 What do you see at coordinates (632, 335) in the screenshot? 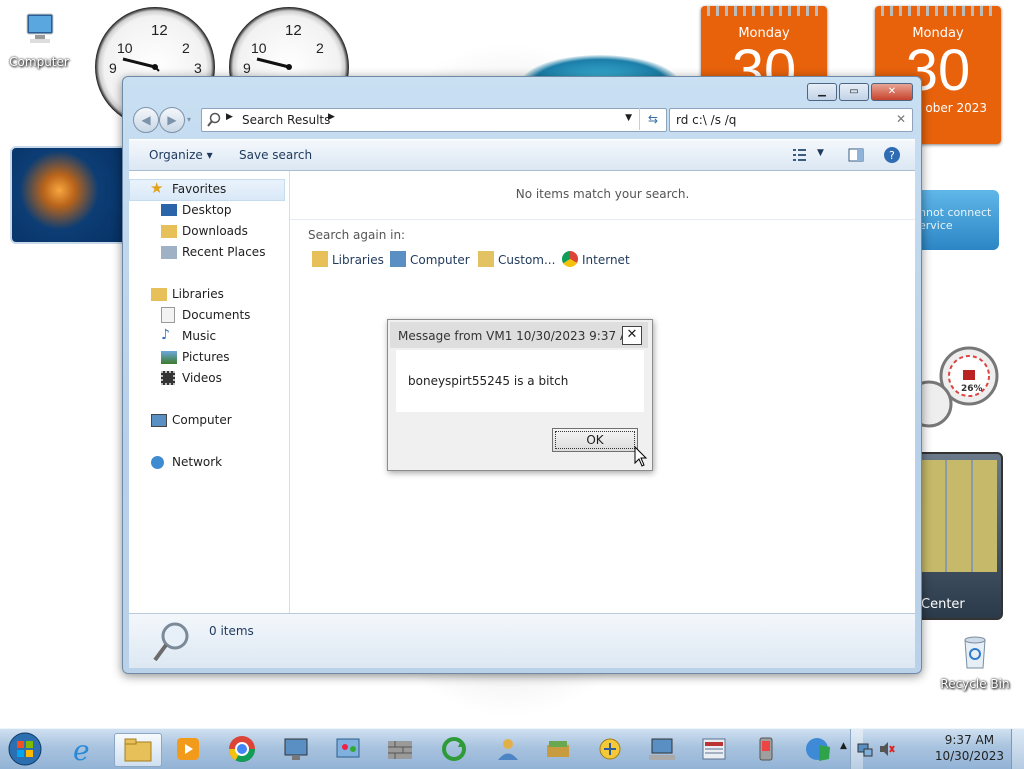
I see `dialog-close-button: ✕` at bounding box center [632, 335].